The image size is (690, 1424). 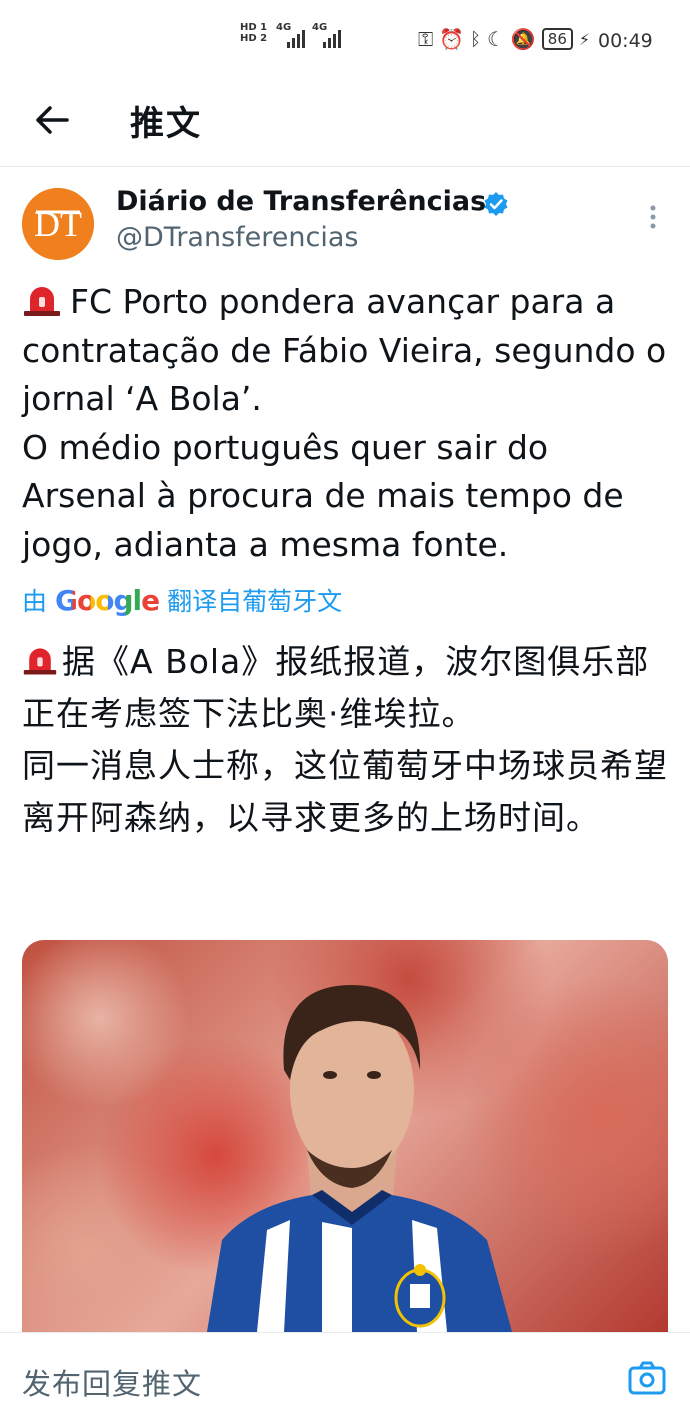 What do you see at coordinates (584, 39) in the screenshot?
I see `charging-icon: ⚡` at bounding box center [584, 39].